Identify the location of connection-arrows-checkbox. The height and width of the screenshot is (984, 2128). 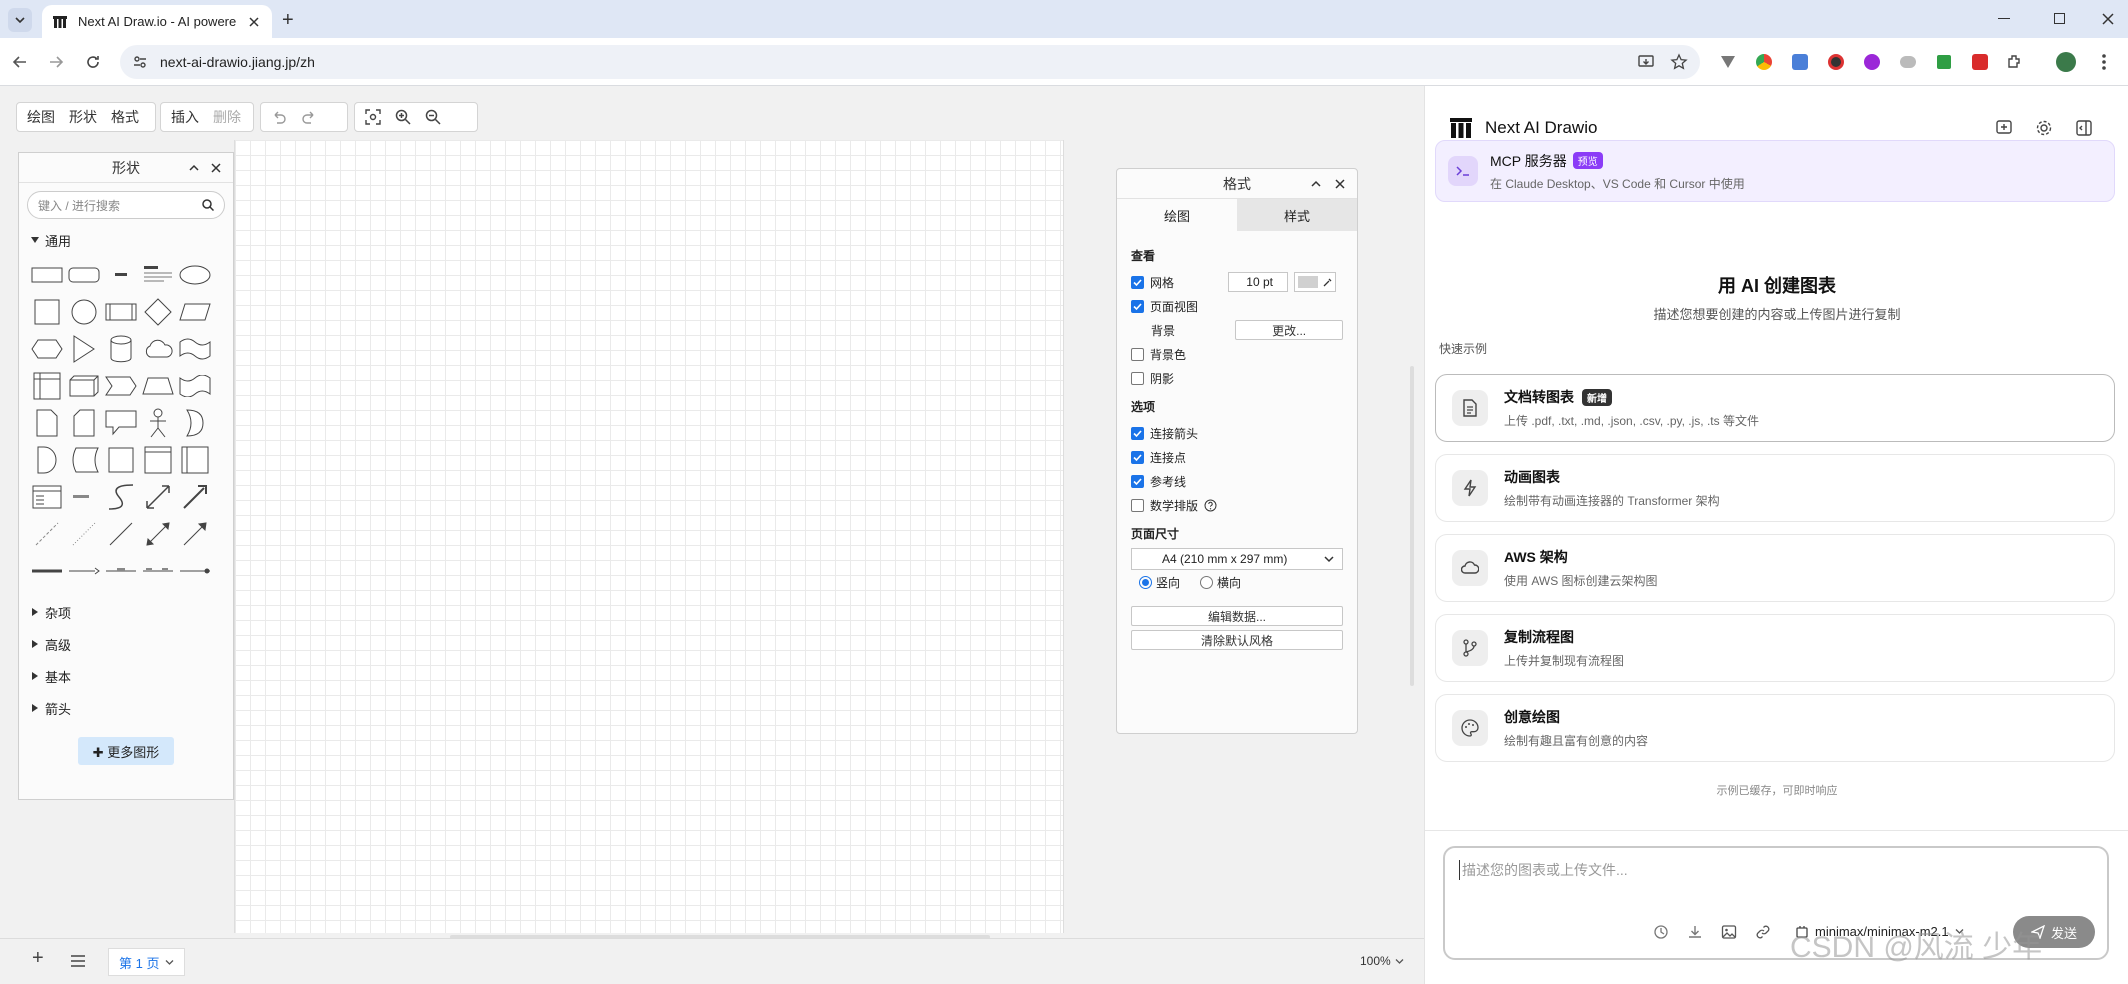
(1137, 433).